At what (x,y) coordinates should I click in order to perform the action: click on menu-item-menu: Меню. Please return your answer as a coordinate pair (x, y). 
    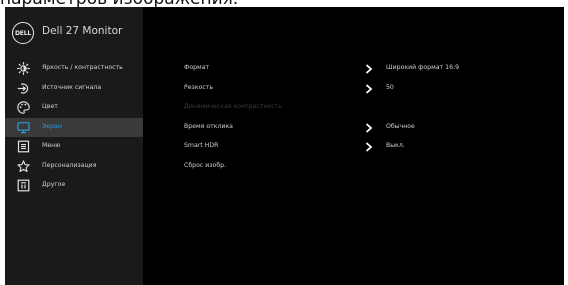
    Looking at the image, I should click on (74, 147).